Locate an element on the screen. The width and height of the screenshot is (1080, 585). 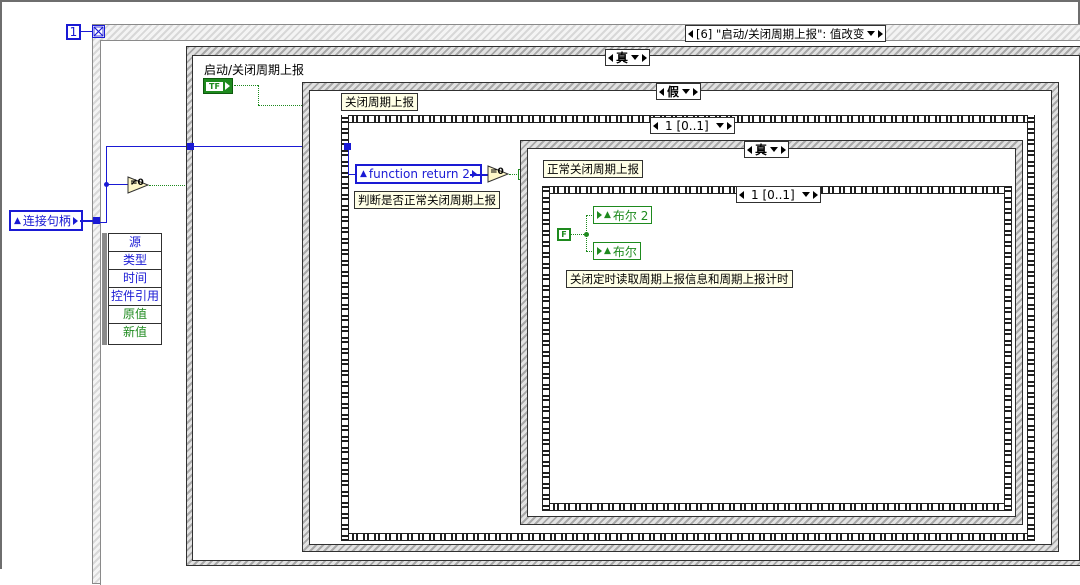
false-chevron-down-icon is located at coordinates (686, 91).